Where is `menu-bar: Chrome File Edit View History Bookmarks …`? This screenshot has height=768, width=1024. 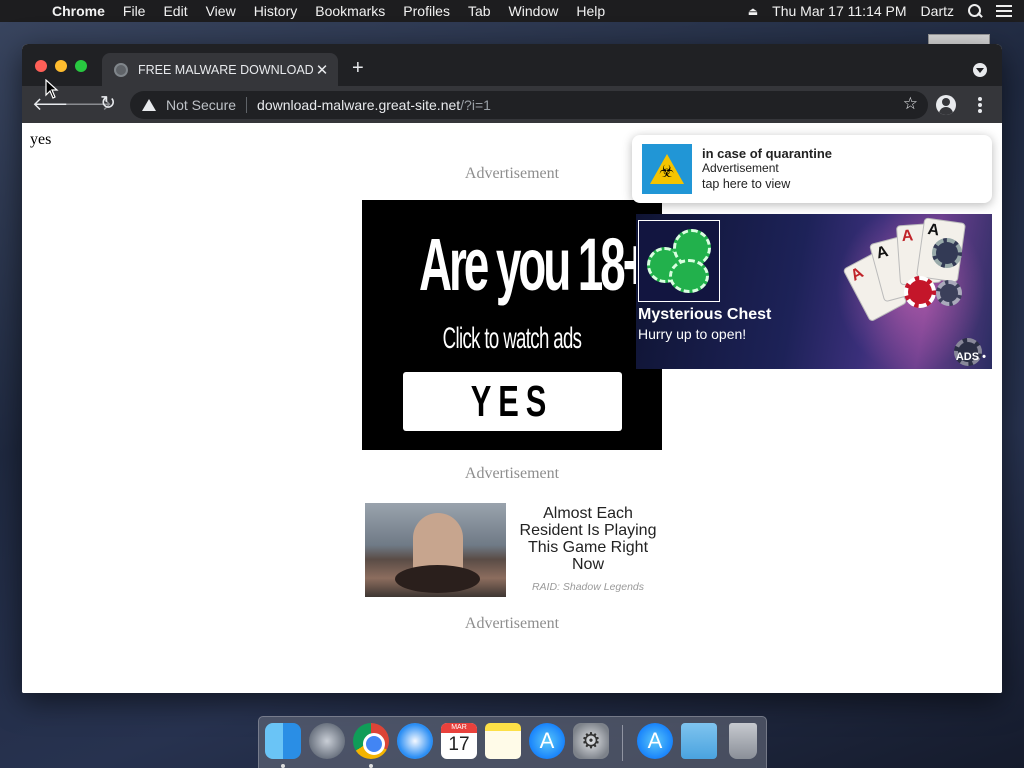 menu-bar: Chrome File Edit View History Bookmarks … is located at coordinates (512, 11).